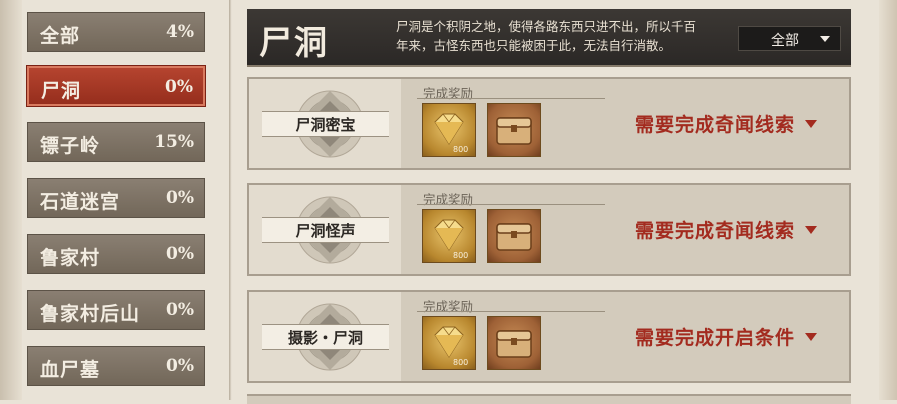 The width and height of the screenshot is (897, 404). I want to click on sidebar-item-label: 全部, so click(60, 36).